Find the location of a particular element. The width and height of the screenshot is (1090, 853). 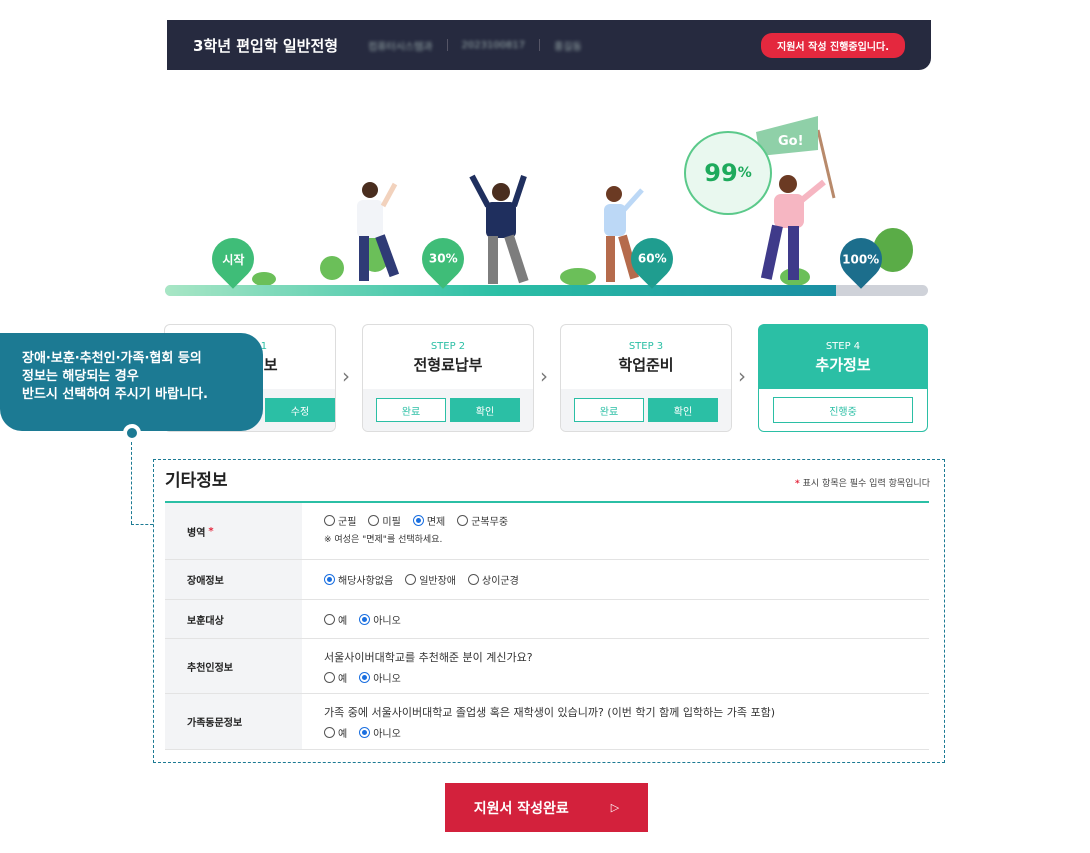

tooltip-line: 정보는 해당되는 경우 is located at coordinates (80, 376).